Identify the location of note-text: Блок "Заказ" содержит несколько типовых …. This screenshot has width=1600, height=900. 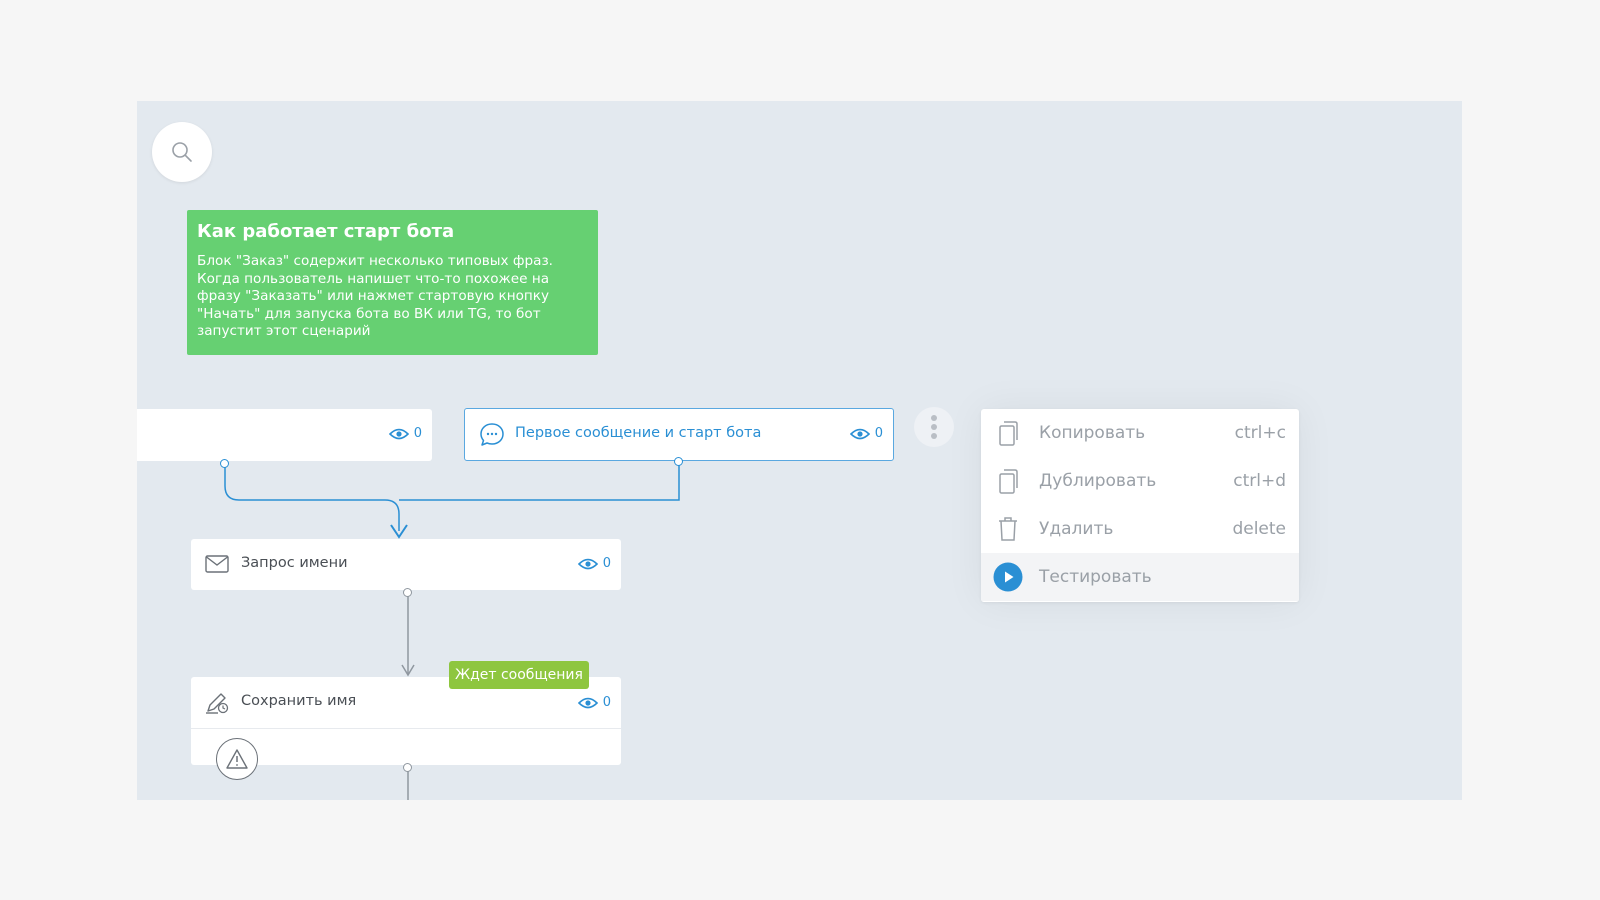
(375, 296).